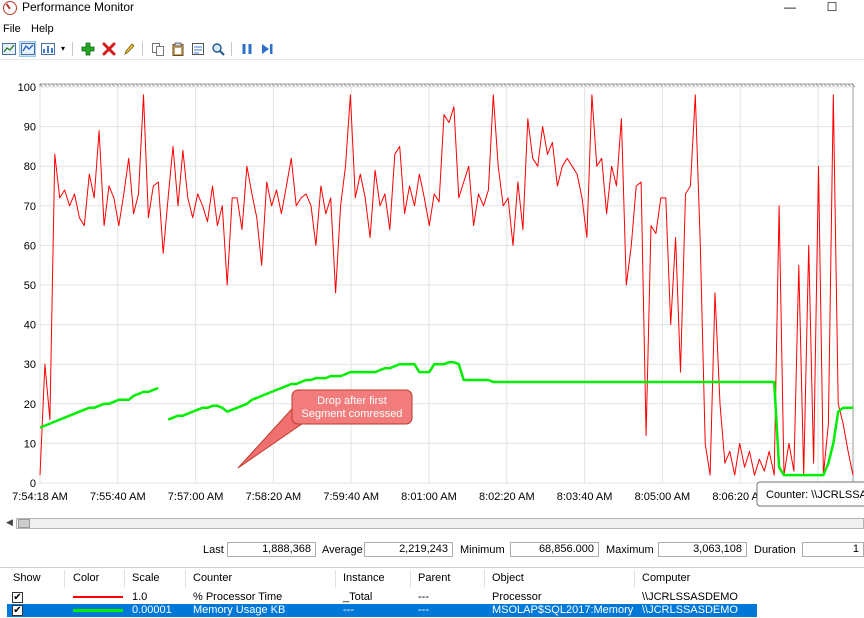 This screenshot has height=618, width=864. Describe the element at coordinates (27, 578) in the screenshot. I see `col-show: Show` at that location.